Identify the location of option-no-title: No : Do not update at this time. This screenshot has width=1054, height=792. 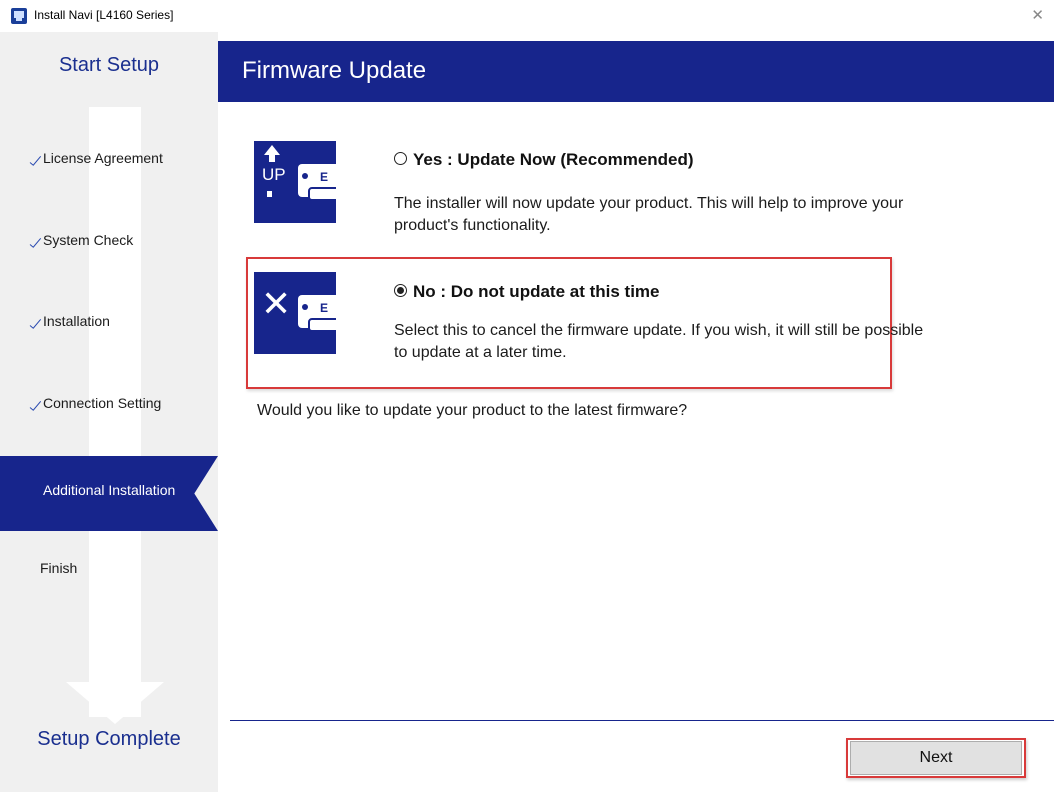
(536, 291).